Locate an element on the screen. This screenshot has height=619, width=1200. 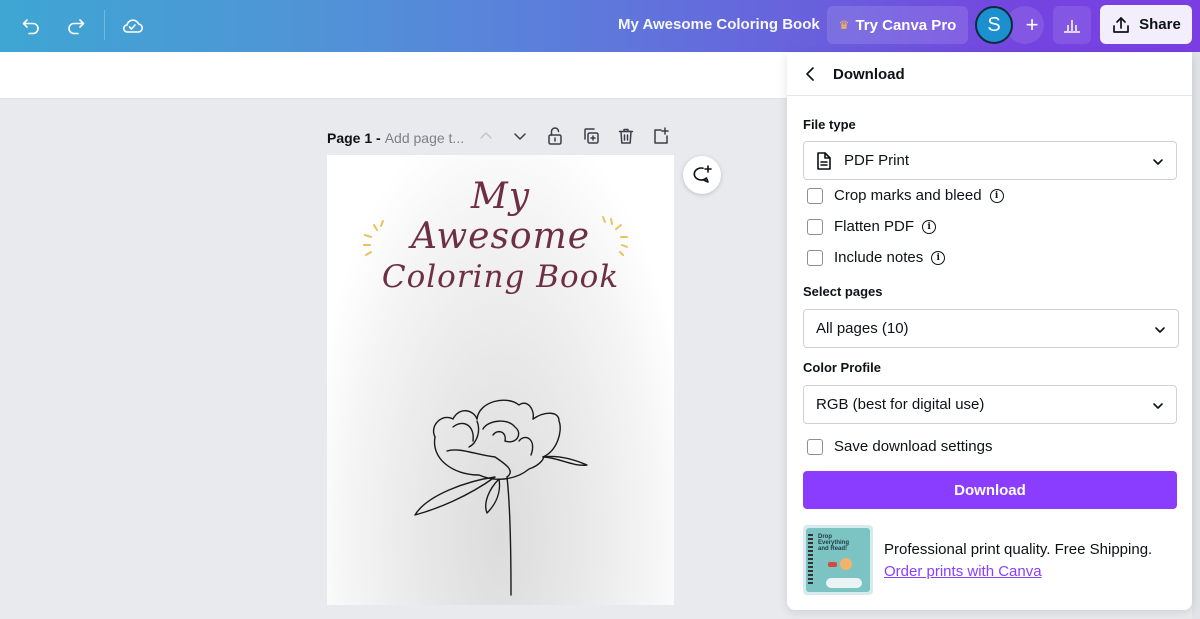
color-profile-value: RGB (best for digital use) is located at coordinates (900, 404).